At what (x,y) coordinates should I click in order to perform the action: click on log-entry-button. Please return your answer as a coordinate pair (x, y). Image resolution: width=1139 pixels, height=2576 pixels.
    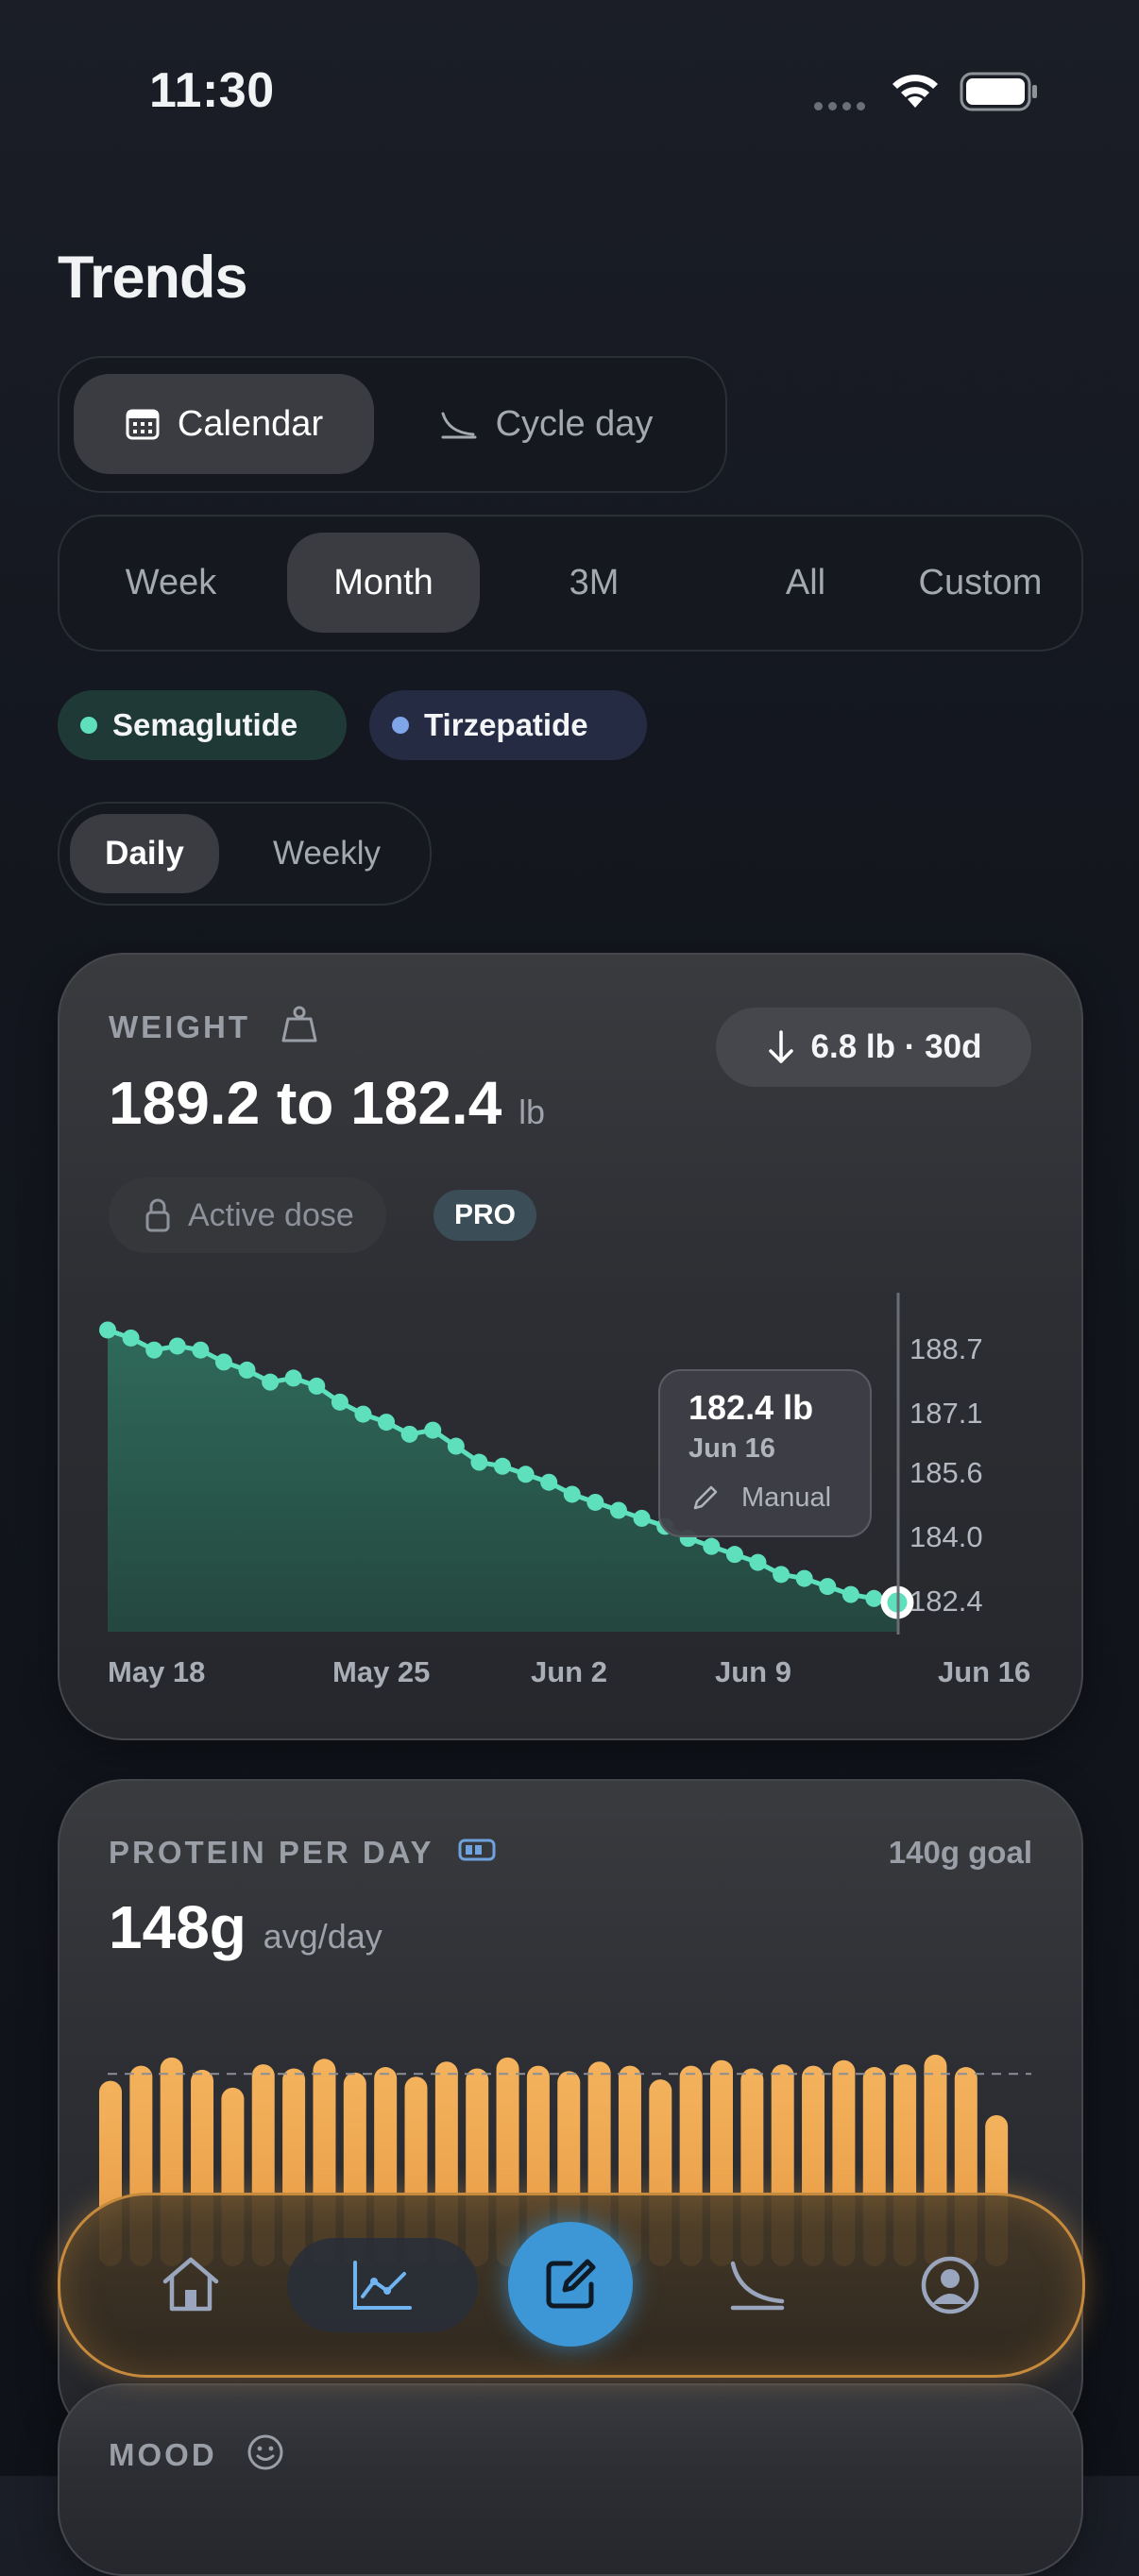
    Looking at the image, I should click on (570, 2284).